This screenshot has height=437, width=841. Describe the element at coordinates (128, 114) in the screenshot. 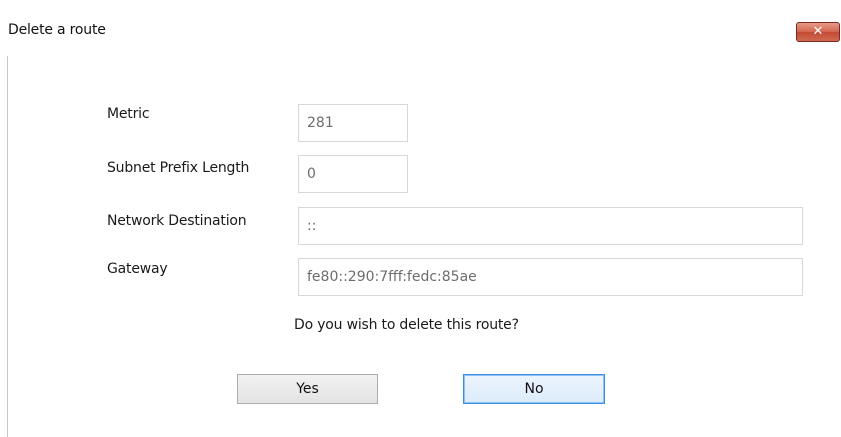

I see `metric-label: Metric` at that location.